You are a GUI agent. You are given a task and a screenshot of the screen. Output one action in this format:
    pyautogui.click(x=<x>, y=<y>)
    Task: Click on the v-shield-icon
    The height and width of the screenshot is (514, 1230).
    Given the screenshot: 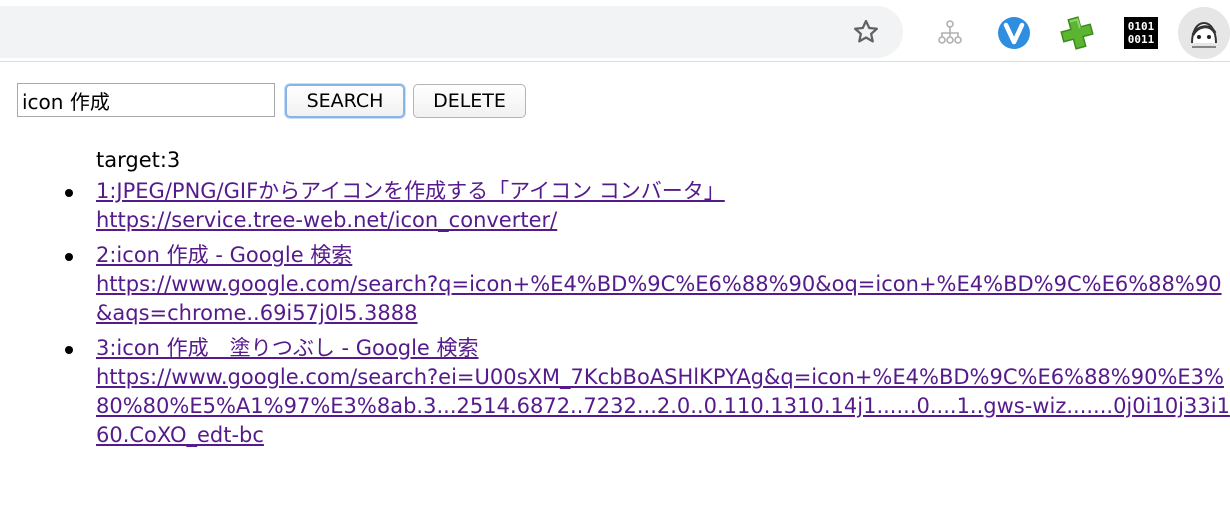 What is the action you would take?
    pyautogui.click(x=1014, y=33)
    